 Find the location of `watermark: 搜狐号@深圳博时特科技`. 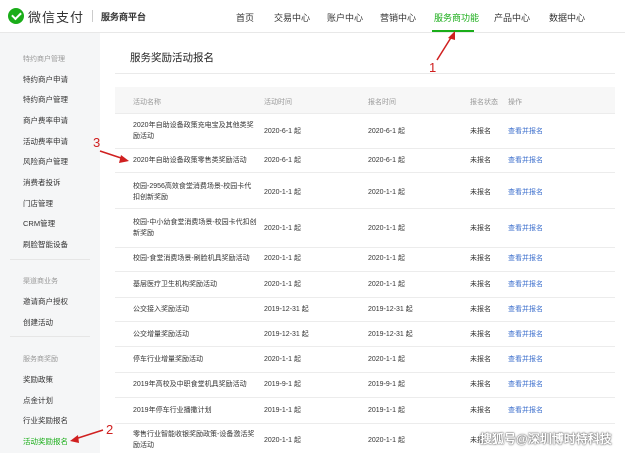

watermark: 搜狐号@深圳博时特科技 is located at coordinates (546, 439).